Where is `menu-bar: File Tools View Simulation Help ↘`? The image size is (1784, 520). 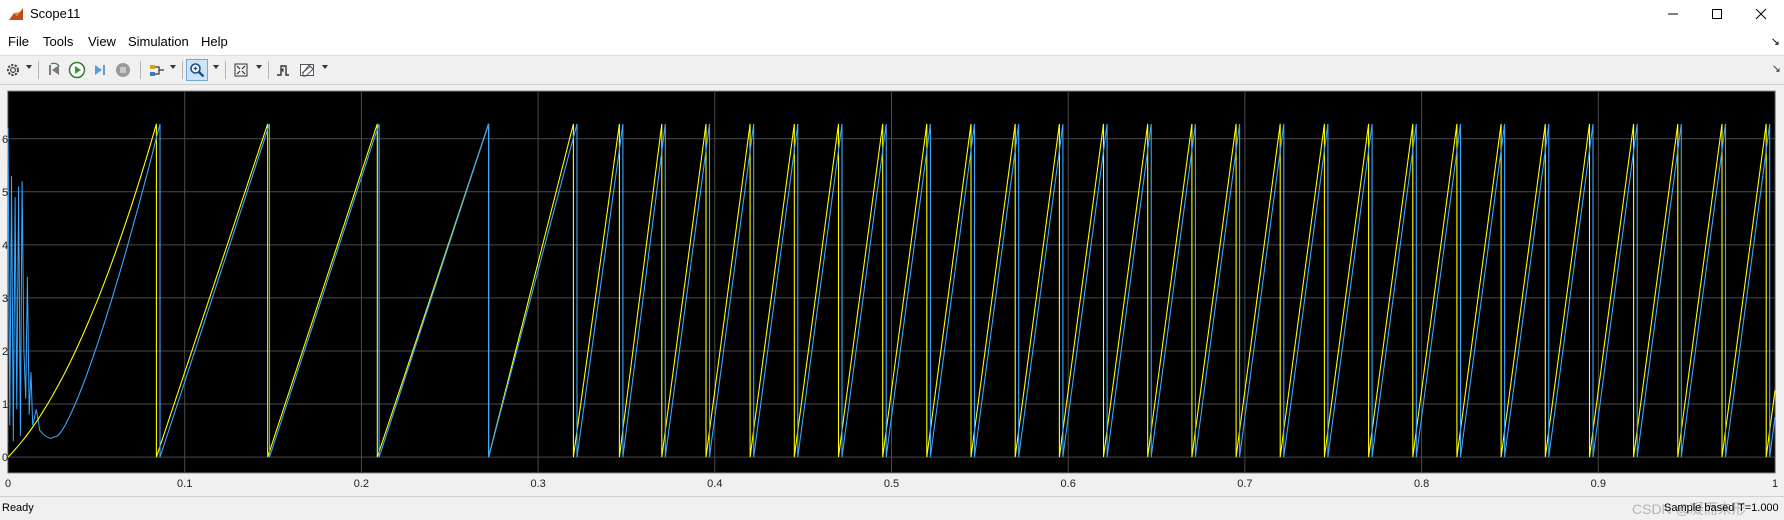
menu-bar: File Tools View Simulation Help ↘ is located at coordinates (892, 42).